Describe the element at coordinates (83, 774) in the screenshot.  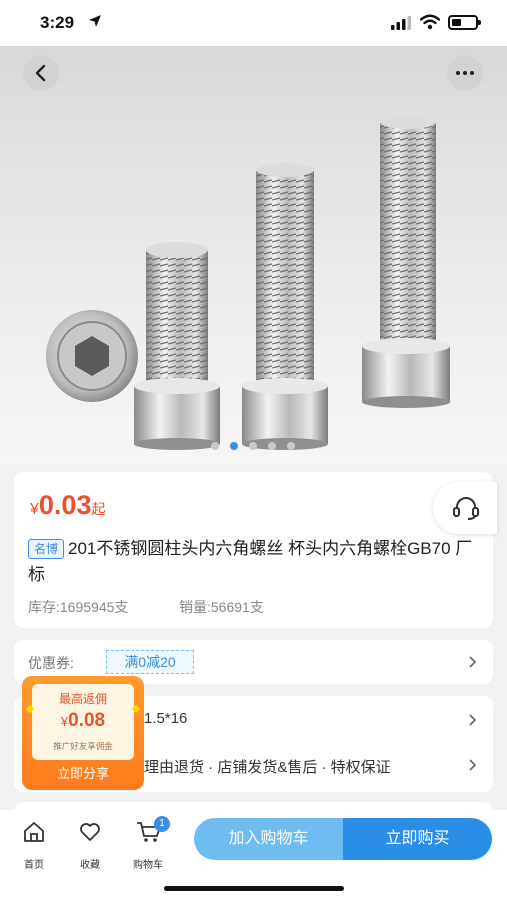
I see `share-now-button: 立即分享` at that location.